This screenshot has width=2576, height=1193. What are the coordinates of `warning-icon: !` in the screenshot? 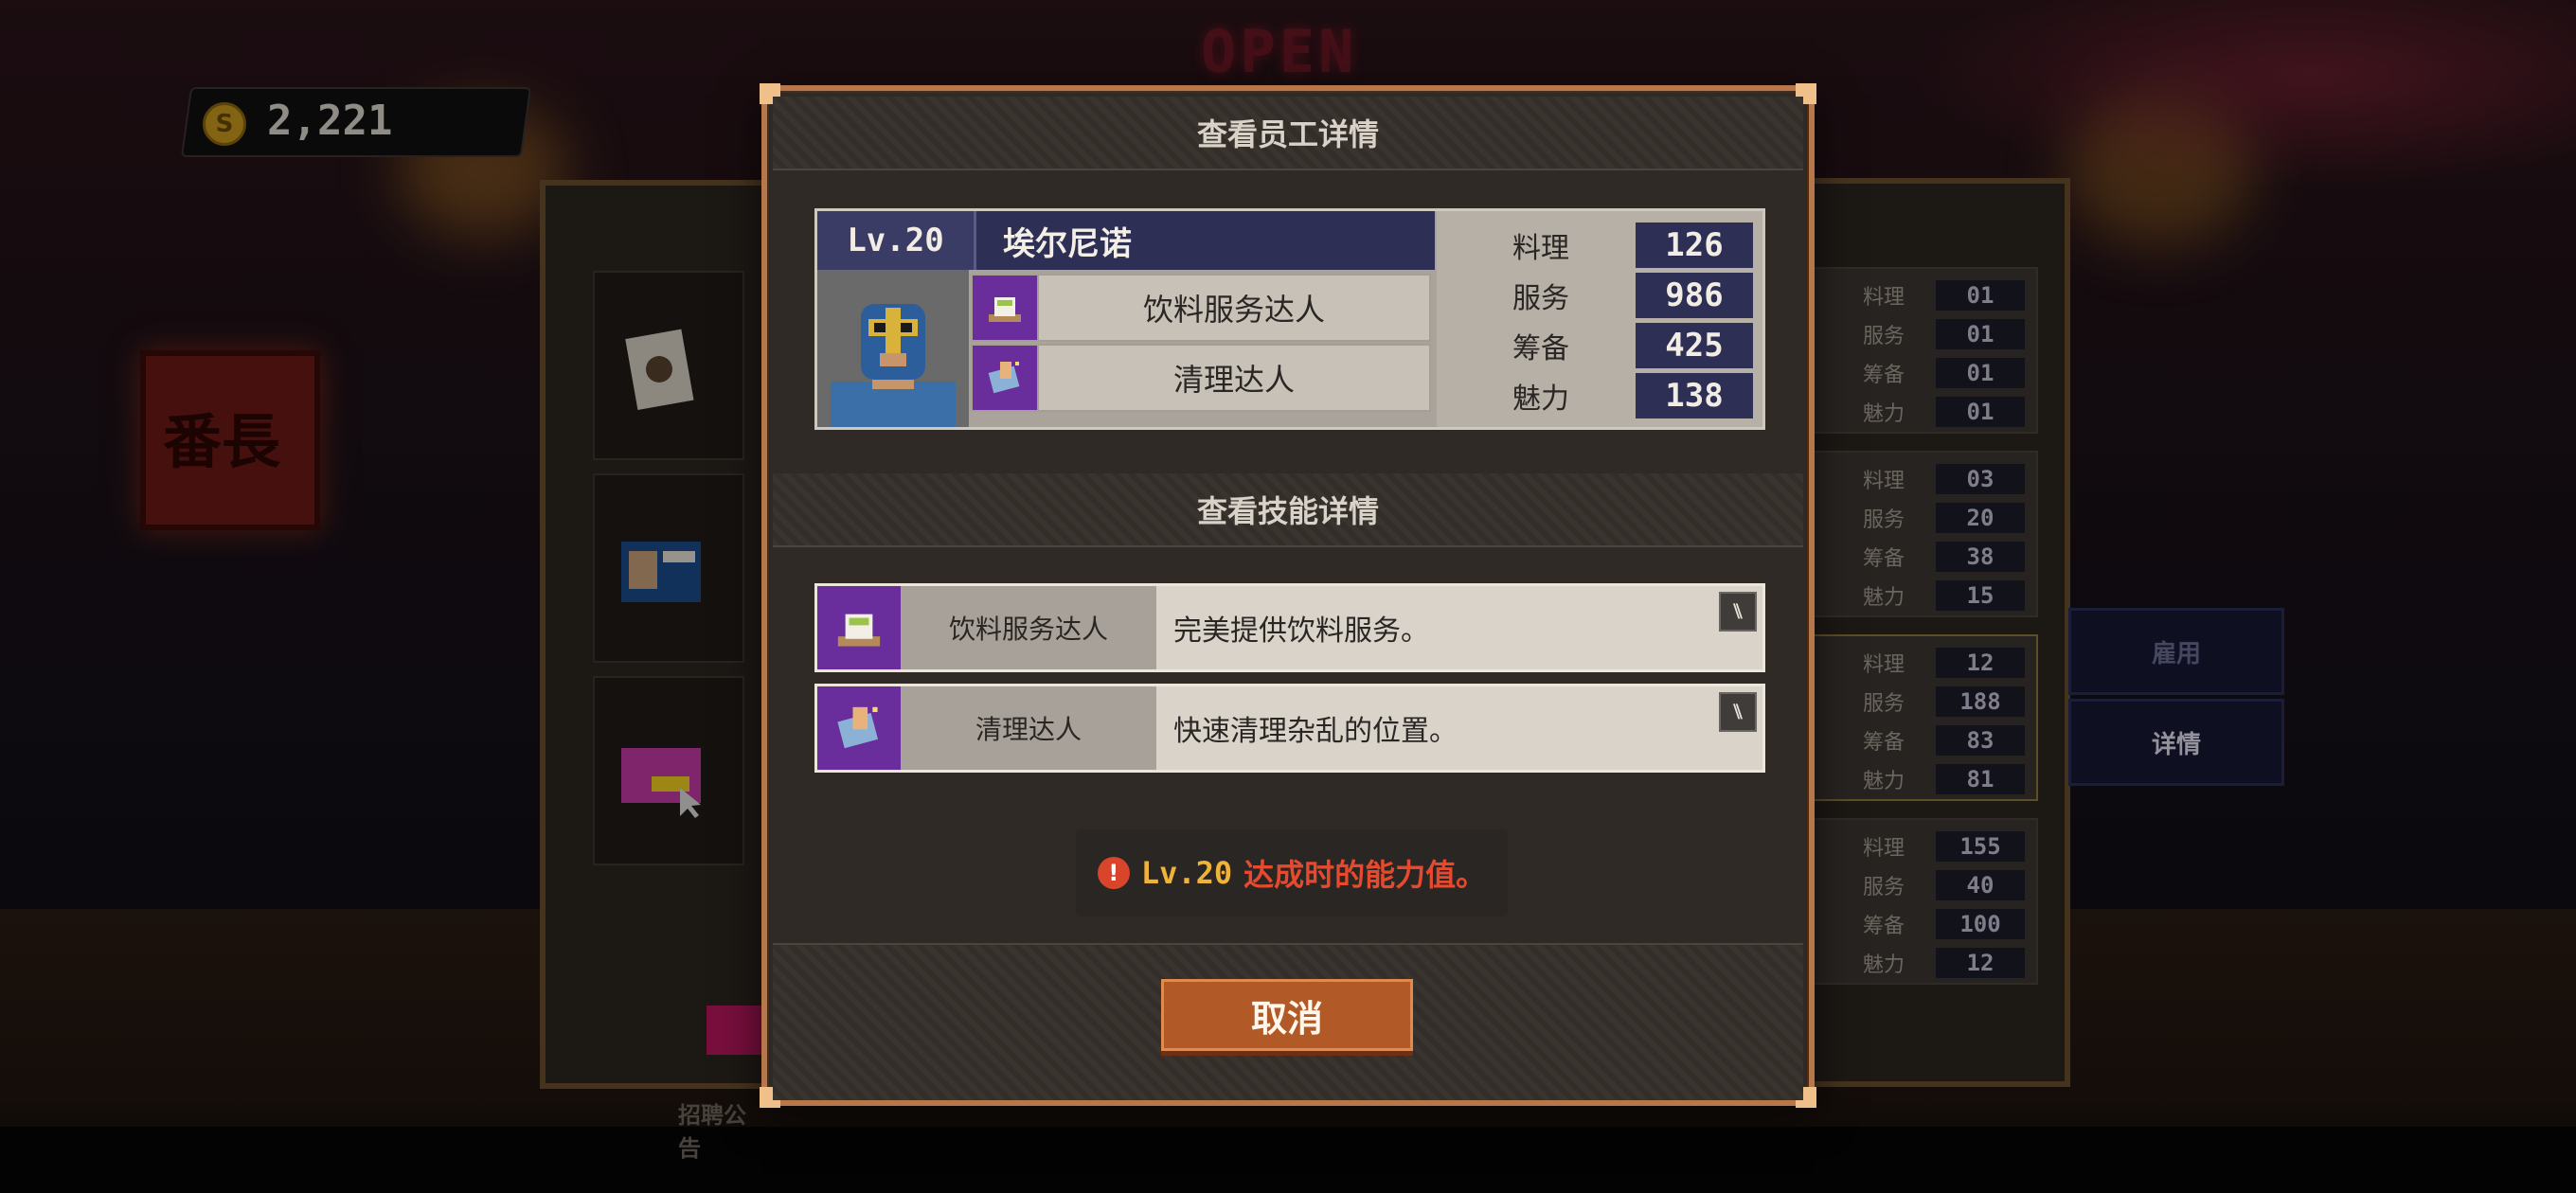 It's located at (1113, 873).